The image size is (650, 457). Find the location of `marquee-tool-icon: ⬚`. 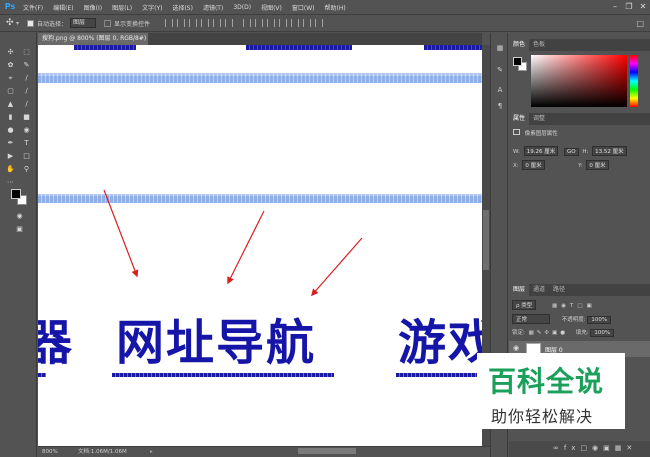

marquee-tool-icon: ⬚ is located at coordinates (26, 52).